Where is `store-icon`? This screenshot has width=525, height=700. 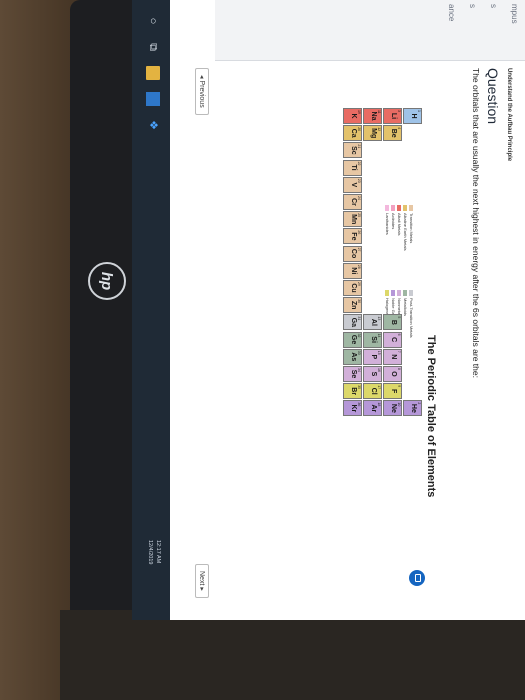
store-icon is located at coordinates (153, 99).